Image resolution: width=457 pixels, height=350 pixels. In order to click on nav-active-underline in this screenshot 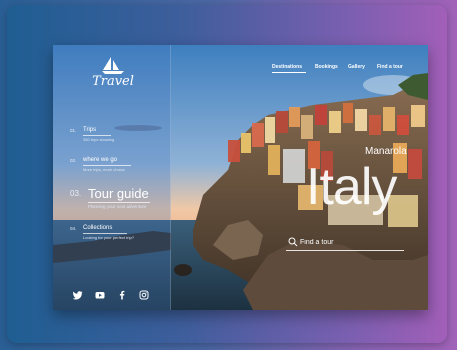, I will do `click(289, 72)`.